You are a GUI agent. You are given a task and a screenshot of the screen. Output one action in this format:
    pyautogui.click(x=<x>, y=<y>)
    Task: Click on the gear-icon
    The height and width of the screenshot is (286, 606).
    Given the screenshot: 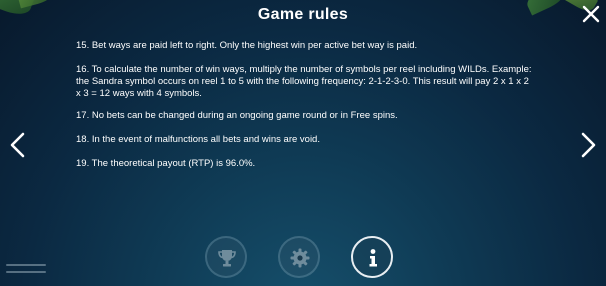 What is the action you would take?
    pyautogui.click(x=300, y=258)
    